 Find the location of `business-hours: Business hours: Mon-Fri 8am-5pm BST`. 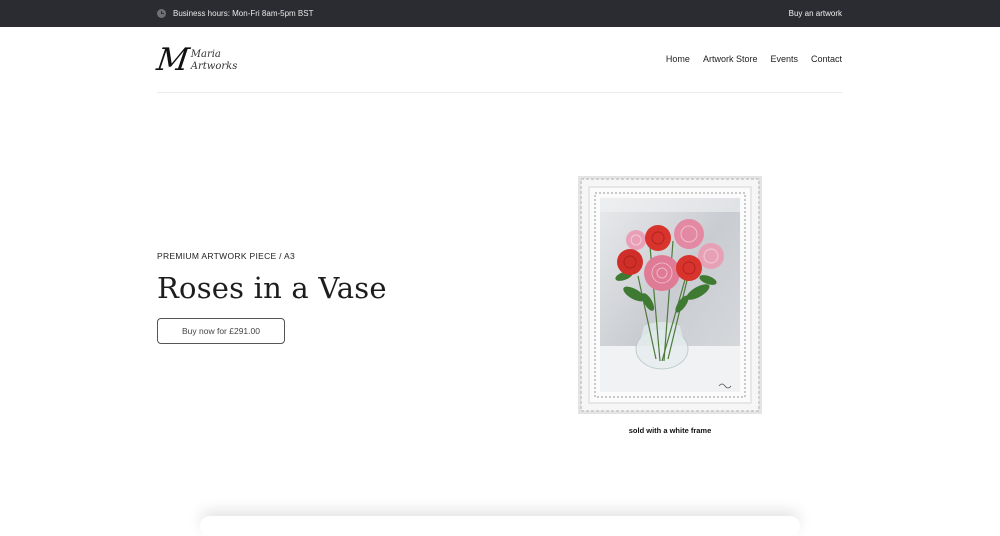

business-hours: Business hours: Mon-Fri 8am-5pm BST is located at coordinates (235, 13).